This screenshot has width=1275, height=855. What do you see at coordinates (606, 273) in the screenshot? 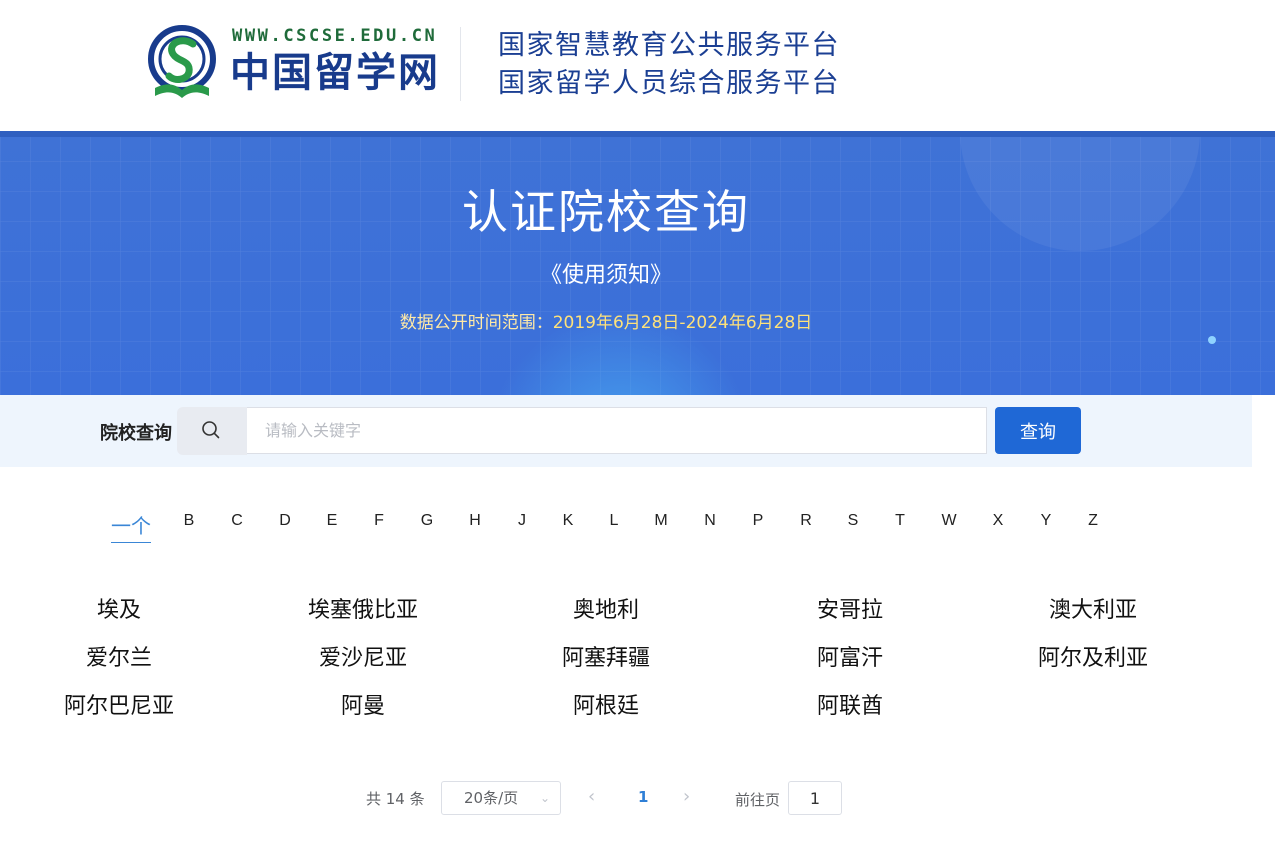
I see `usage-notice-link: 《使用须知》` at bounding box center [606, 273].